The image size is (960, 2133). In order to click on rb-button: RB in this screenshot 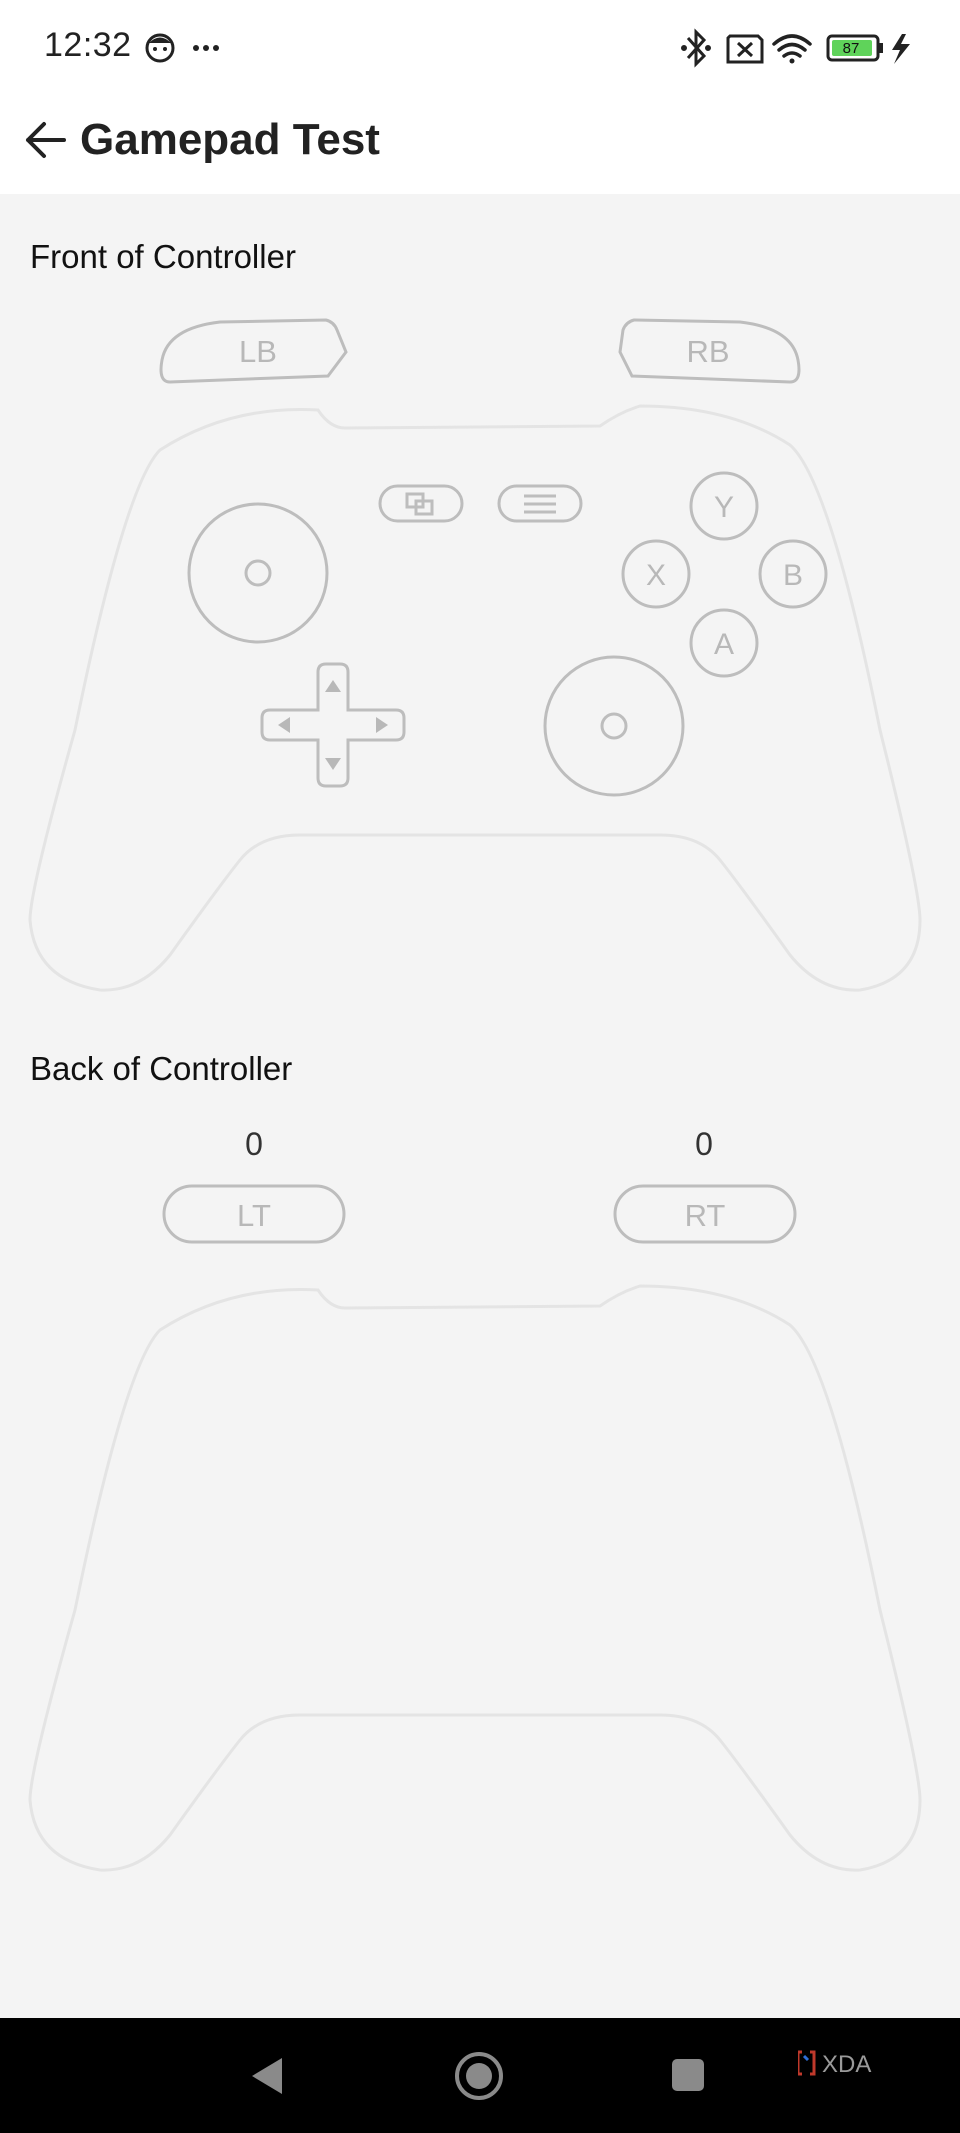, I will do `click(709, 351)`.